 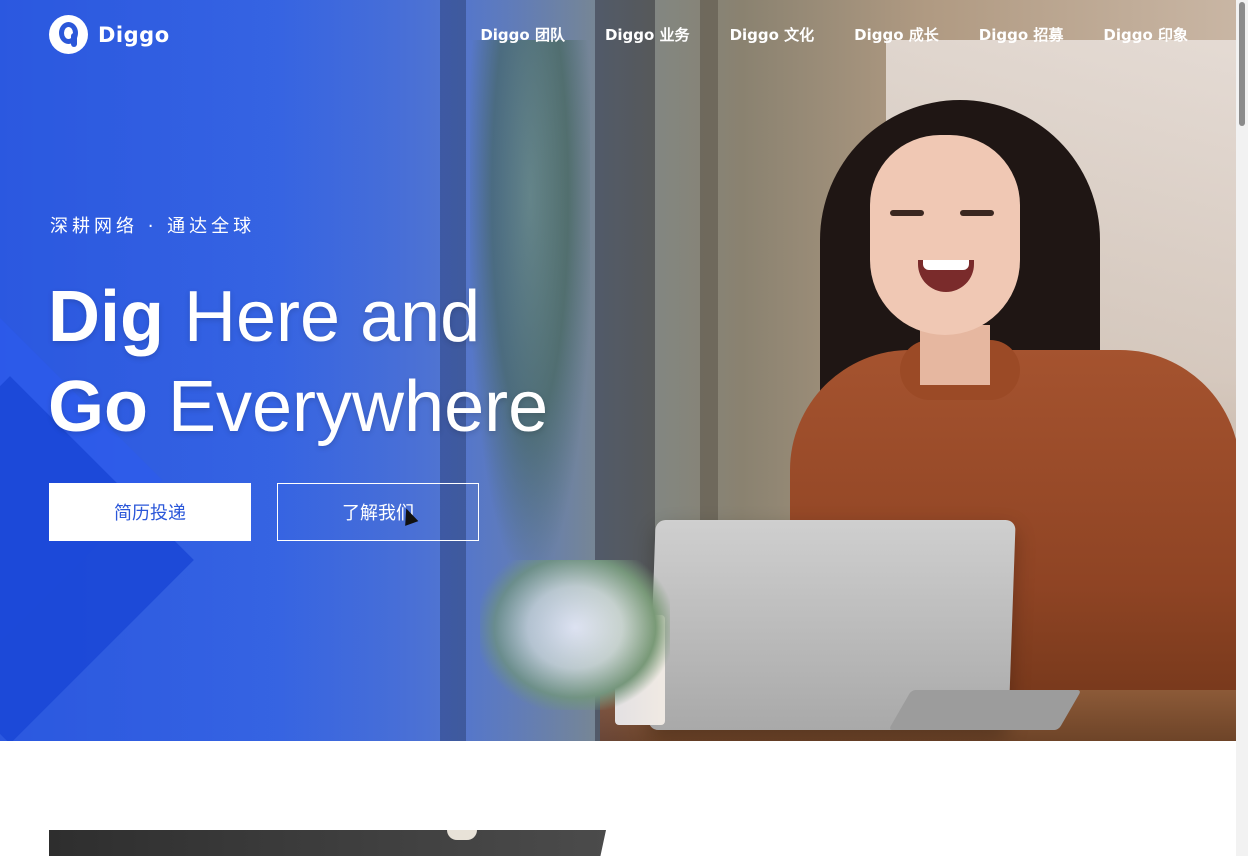 I want to click on nav-item-culture: Diggo 文化, so click(x=772, y=34).